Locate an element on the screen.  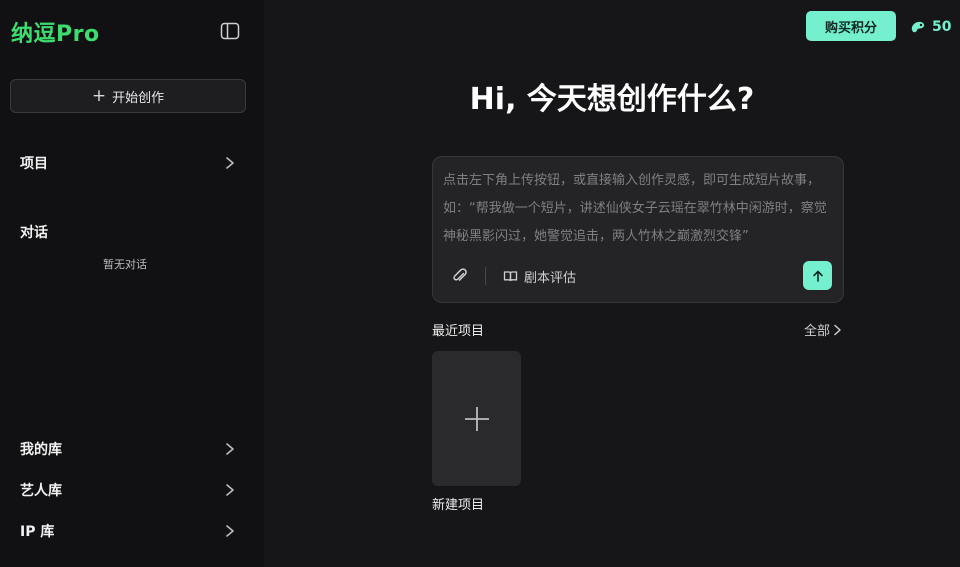
paperclip-icon is located at coordinates (460, 274).